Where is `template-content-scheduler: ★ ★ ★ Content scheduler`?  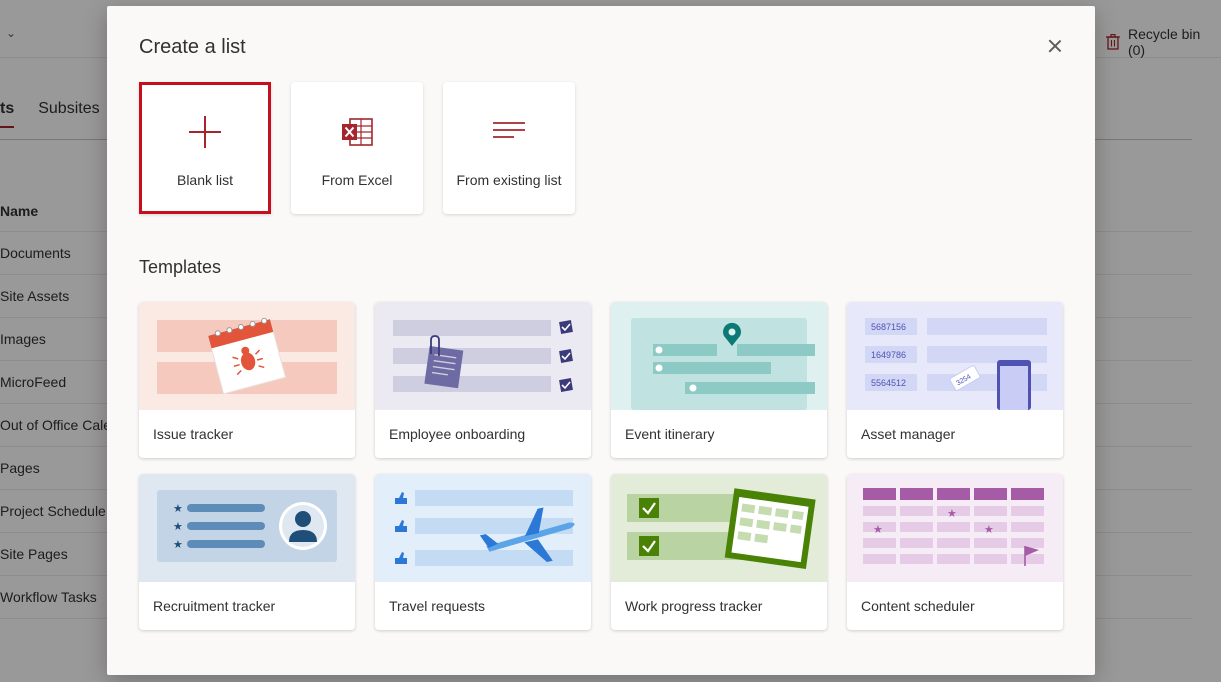 template-content-scheduler: ★ ★ ★ Content scheduler is located at coordinates (955, 552).